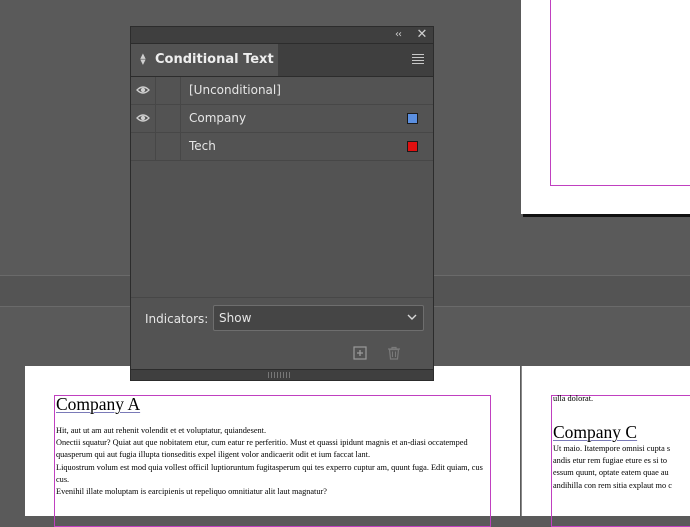 This screenshot has height=527, width=690. What do you see at coordinates (422, 35) in the screenshot?
I see `close-icon: ✕` at bounding box center [422, 35].